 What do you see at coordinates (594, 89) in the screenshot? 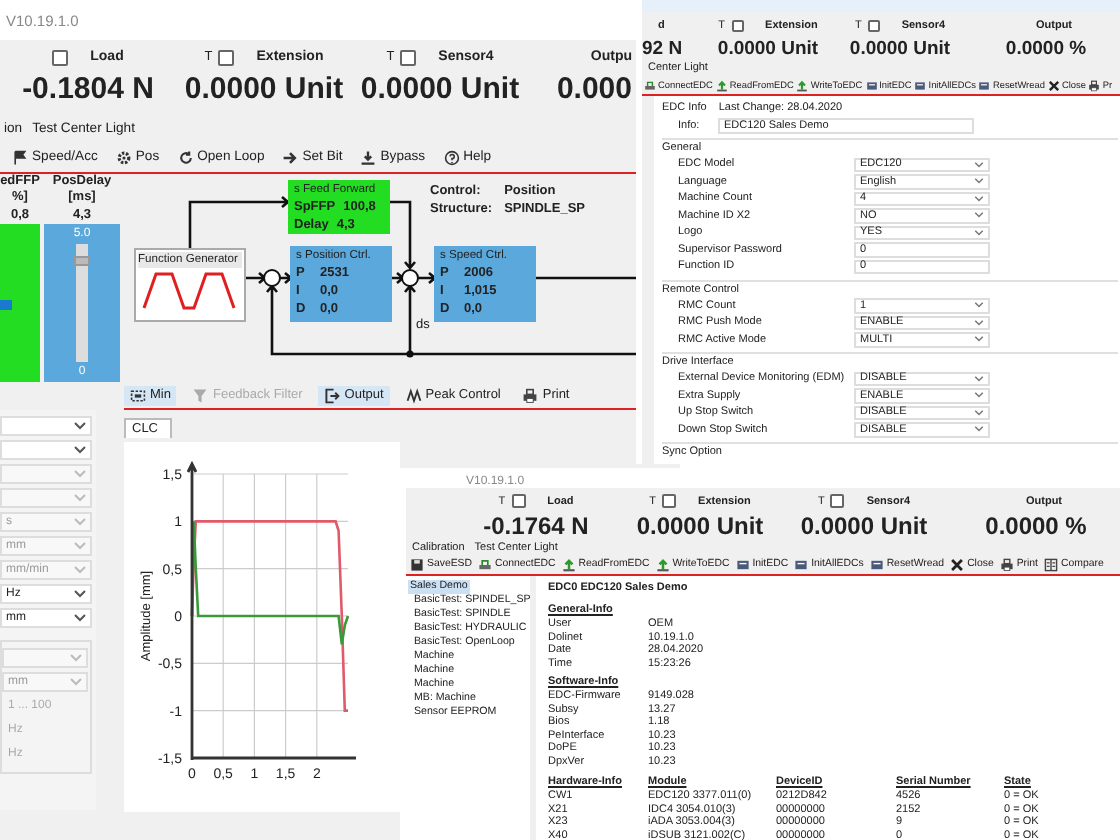
I see `sensor-value: 0.000` at bounding box center [594, 89].